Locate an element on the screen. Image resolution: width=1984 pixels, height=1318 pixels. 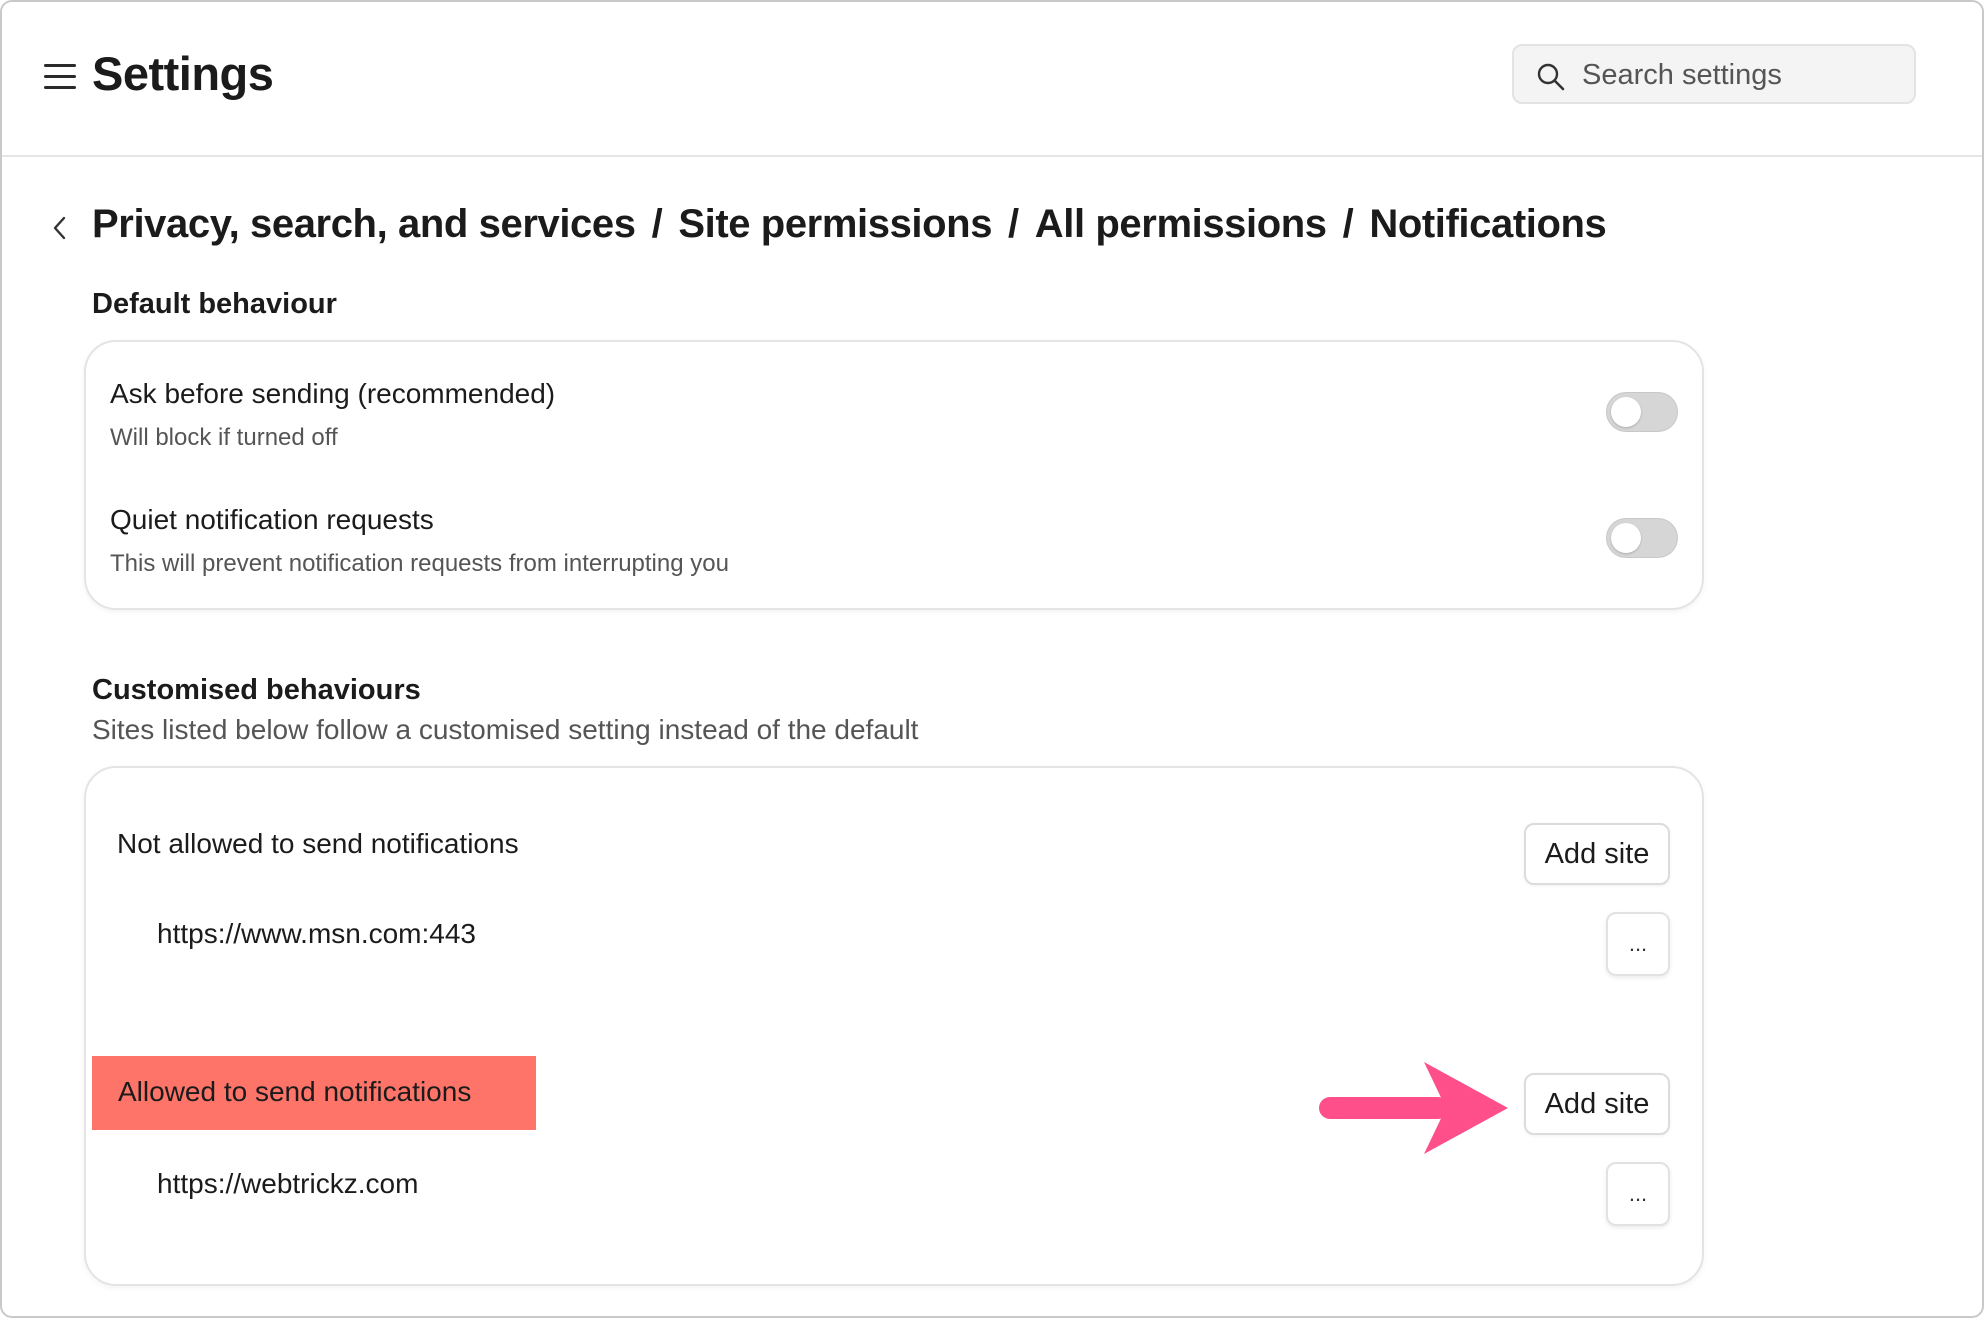
default-behaviour-heading: Default behaviour is located at coordinates (214, 304).